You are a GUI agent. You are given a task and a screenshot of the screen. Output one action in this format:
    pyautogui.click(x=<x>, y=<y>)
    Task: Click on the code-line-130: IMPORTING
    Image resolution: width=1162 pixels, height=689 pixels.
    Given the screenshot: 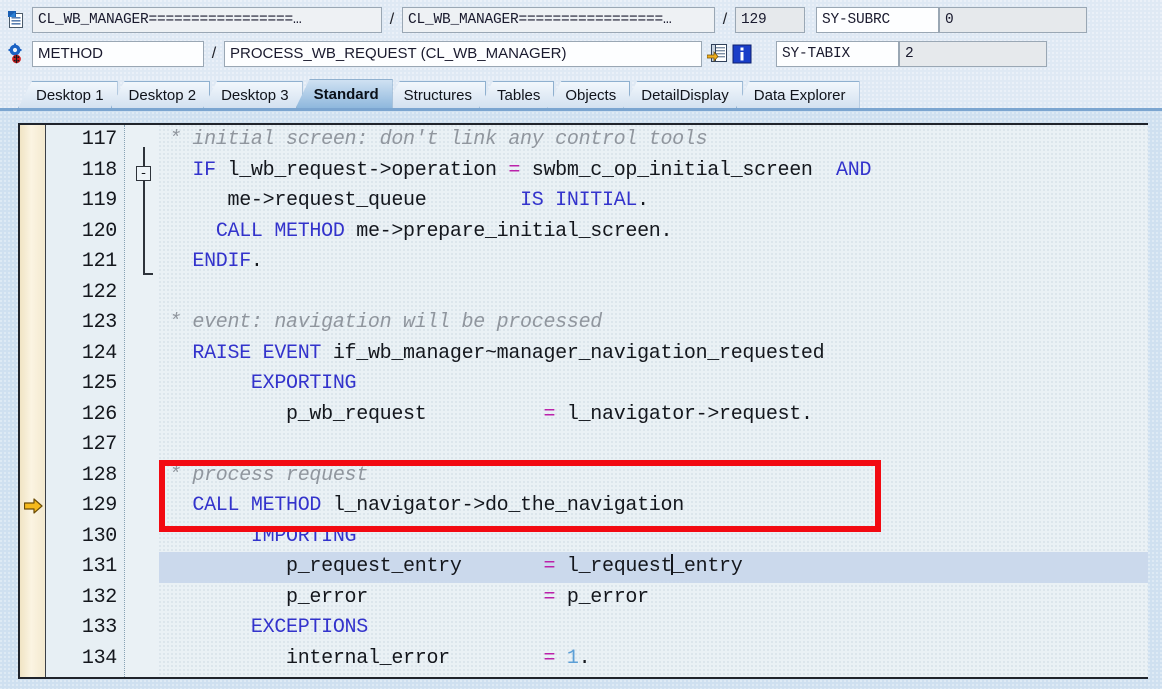 What is the action you would take?
    pyautogui.click(x=653, y=537)
    